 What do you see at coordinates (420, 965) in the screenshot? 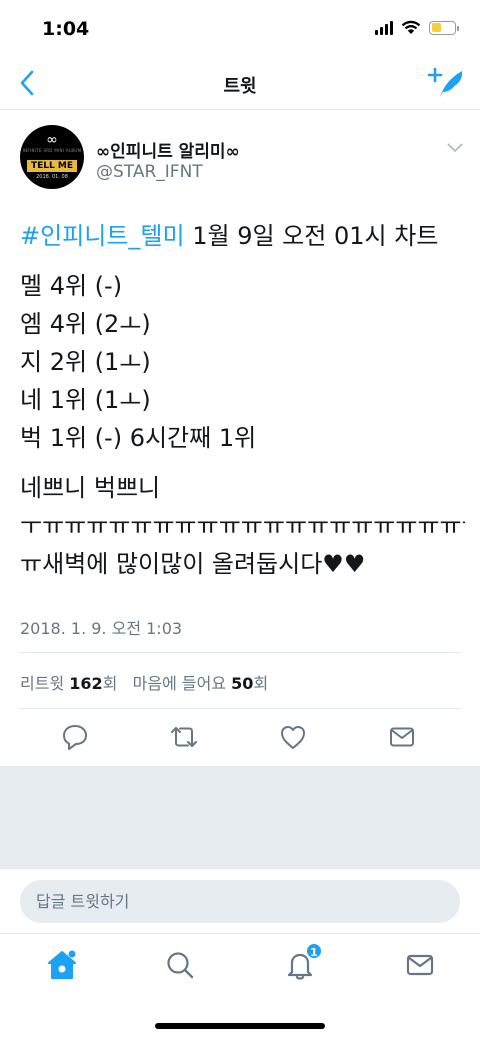
I see `messages-icon` at bounding box center [420, 965].